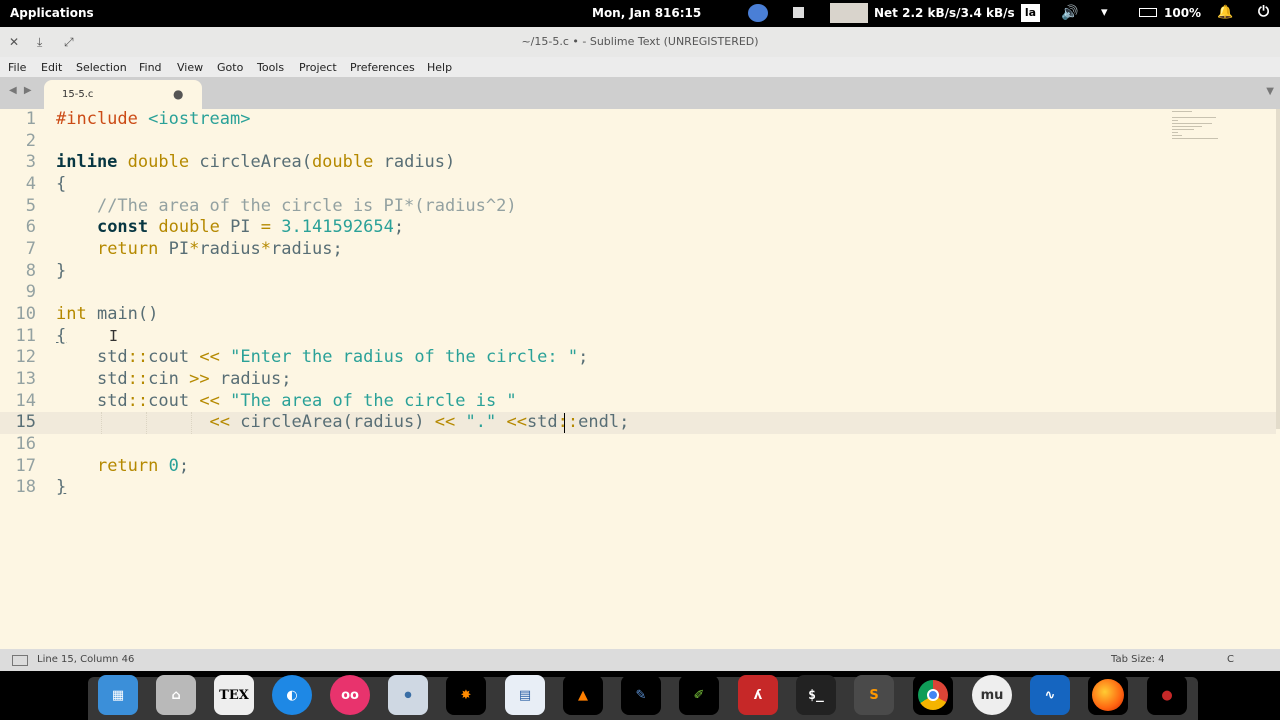  What do you see at coordinates (525, 695) in the screenshot?
I see `document-viewer-icon: ▤` at bounding box center [525, 695].